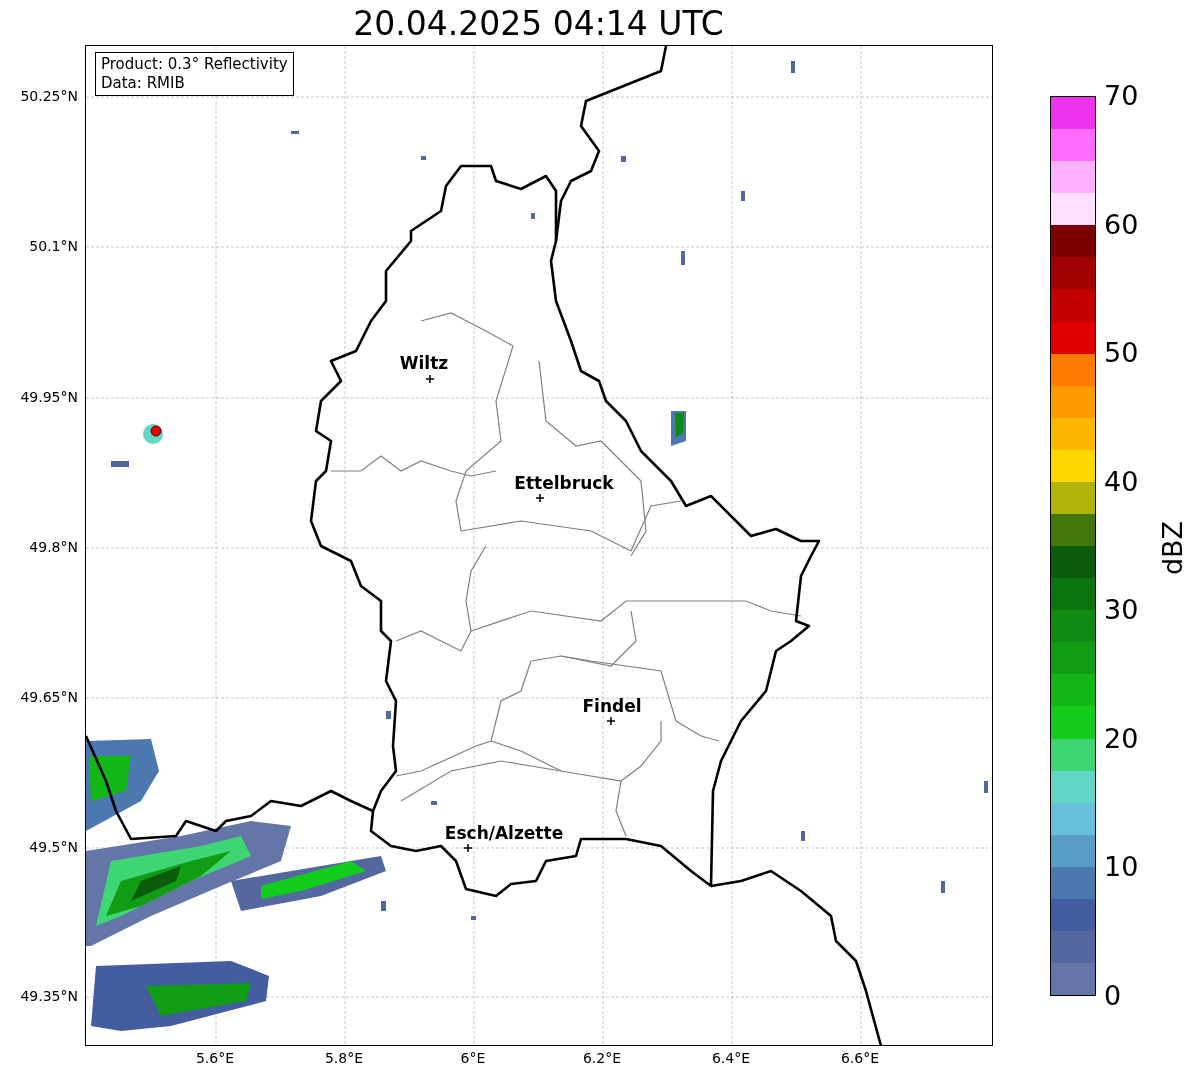 The image size is (1184, 1081). I want to click on colorbar-label: dBZ, so click(1170, 548).